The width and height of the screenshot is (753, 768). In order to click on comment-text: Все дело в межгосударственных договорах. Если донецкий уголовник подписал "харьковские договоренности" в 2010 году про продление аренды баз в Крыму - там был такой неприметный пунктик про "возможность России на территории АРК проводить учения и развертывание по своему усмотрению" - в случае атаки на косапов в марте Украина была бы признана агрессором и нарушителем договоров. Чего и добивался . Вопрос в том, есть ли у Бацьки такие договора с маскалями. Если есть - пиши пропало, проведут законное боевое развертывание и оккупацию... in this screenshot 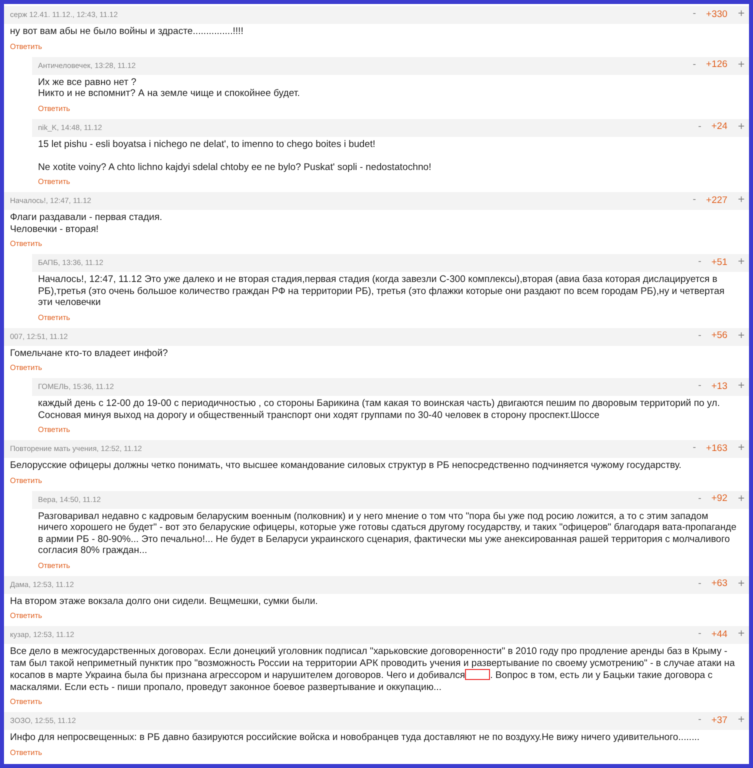, I will do `click(372, 669)`.